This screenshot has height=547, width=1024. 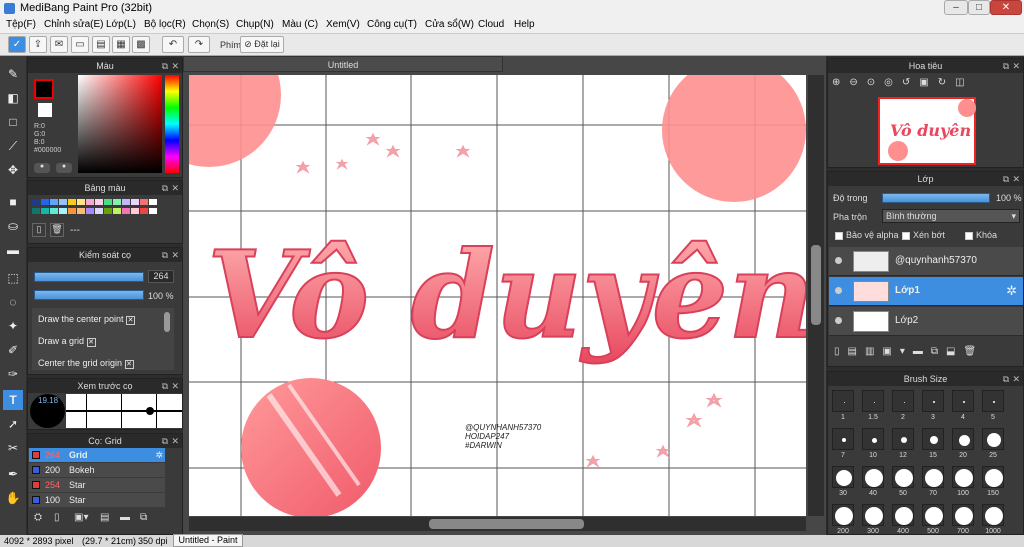 I want to click on maximize-button: □, so click(x=979, y=7).